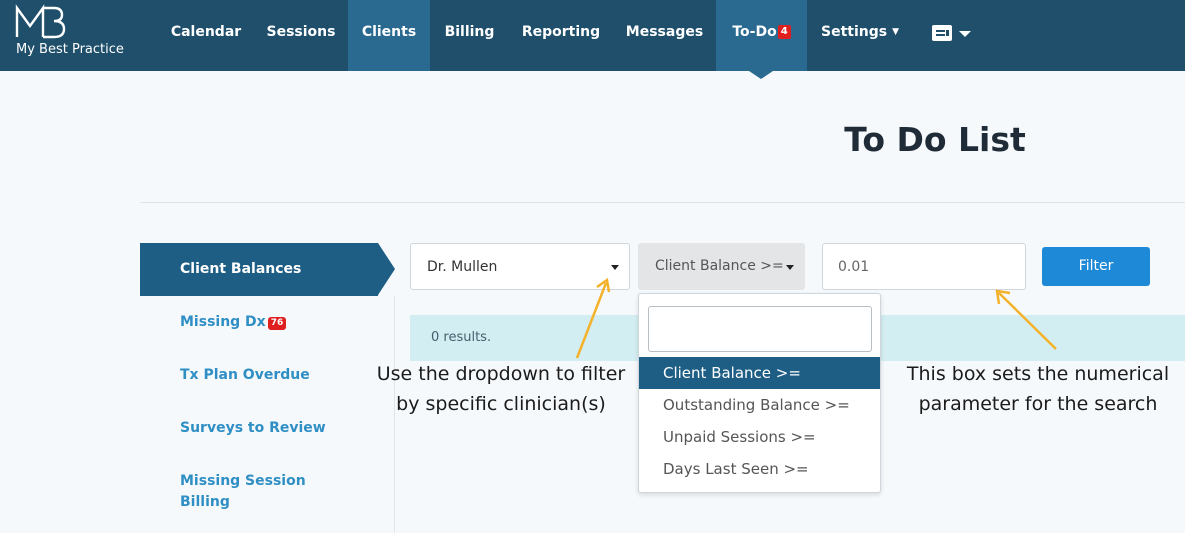 This screenshot has height=533, width=1185. What do you see at coordinates (816, 318) in the screenshot?
I see `annotation-arrows` at bounding box center [816, 318].